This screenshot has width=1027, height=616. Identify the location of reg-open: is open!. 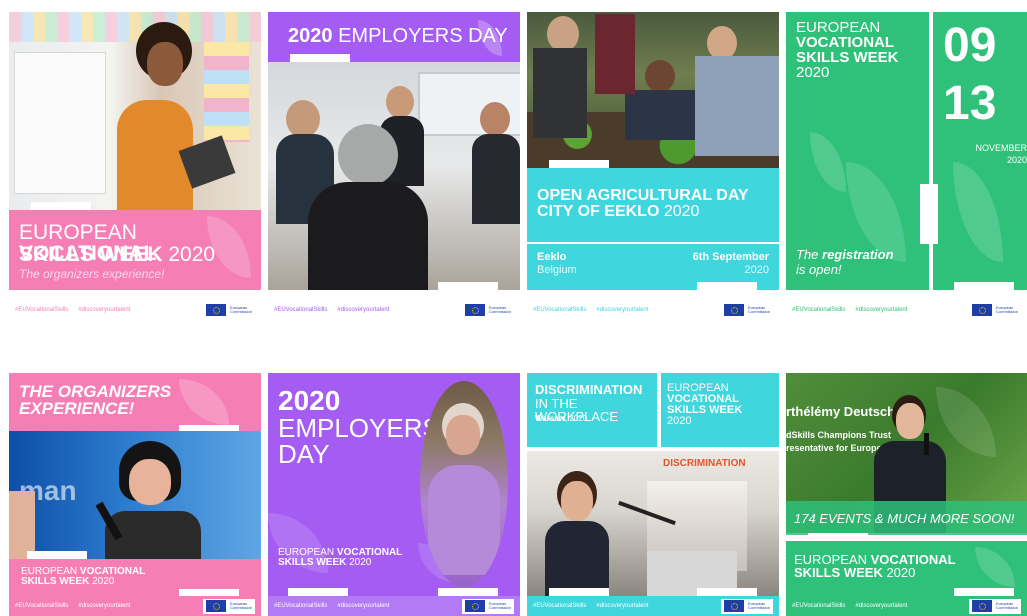
(819, 269).